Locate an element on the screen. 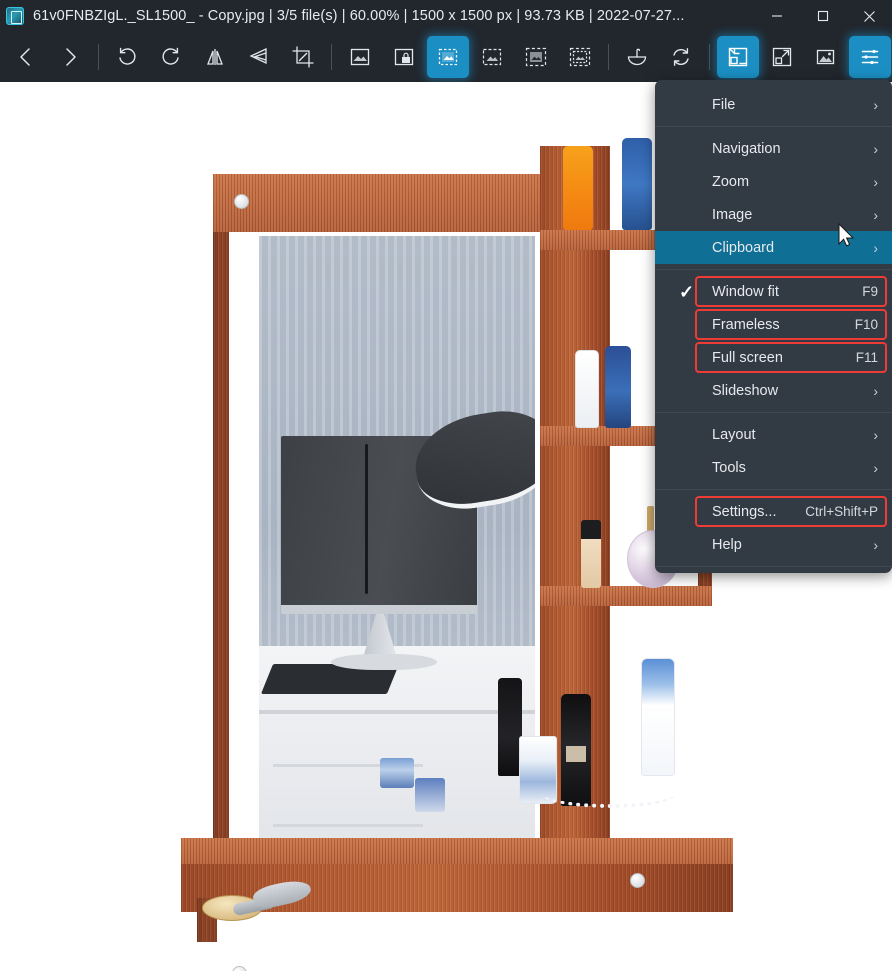 This screenshot has width=892, height=971. menu-item-label: Image is located at coordinates (732, 214).